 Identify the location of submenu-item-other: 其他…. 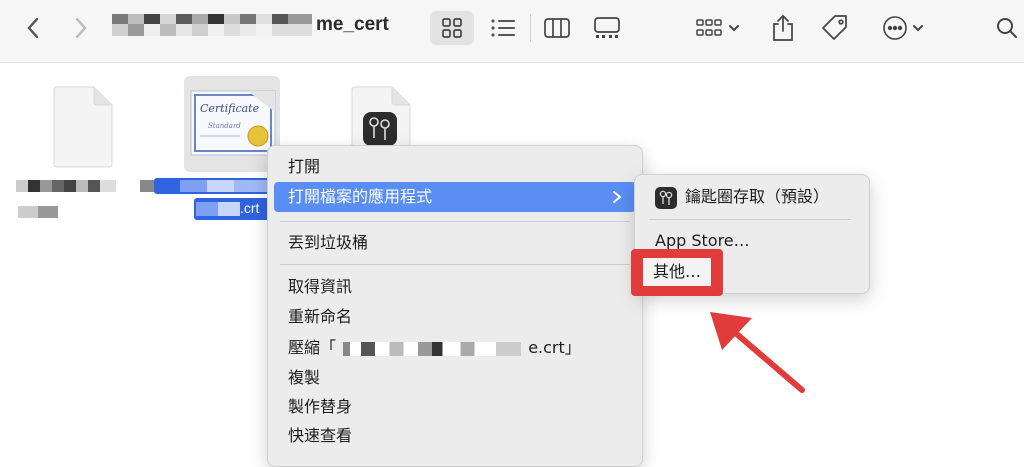
(677, 272).